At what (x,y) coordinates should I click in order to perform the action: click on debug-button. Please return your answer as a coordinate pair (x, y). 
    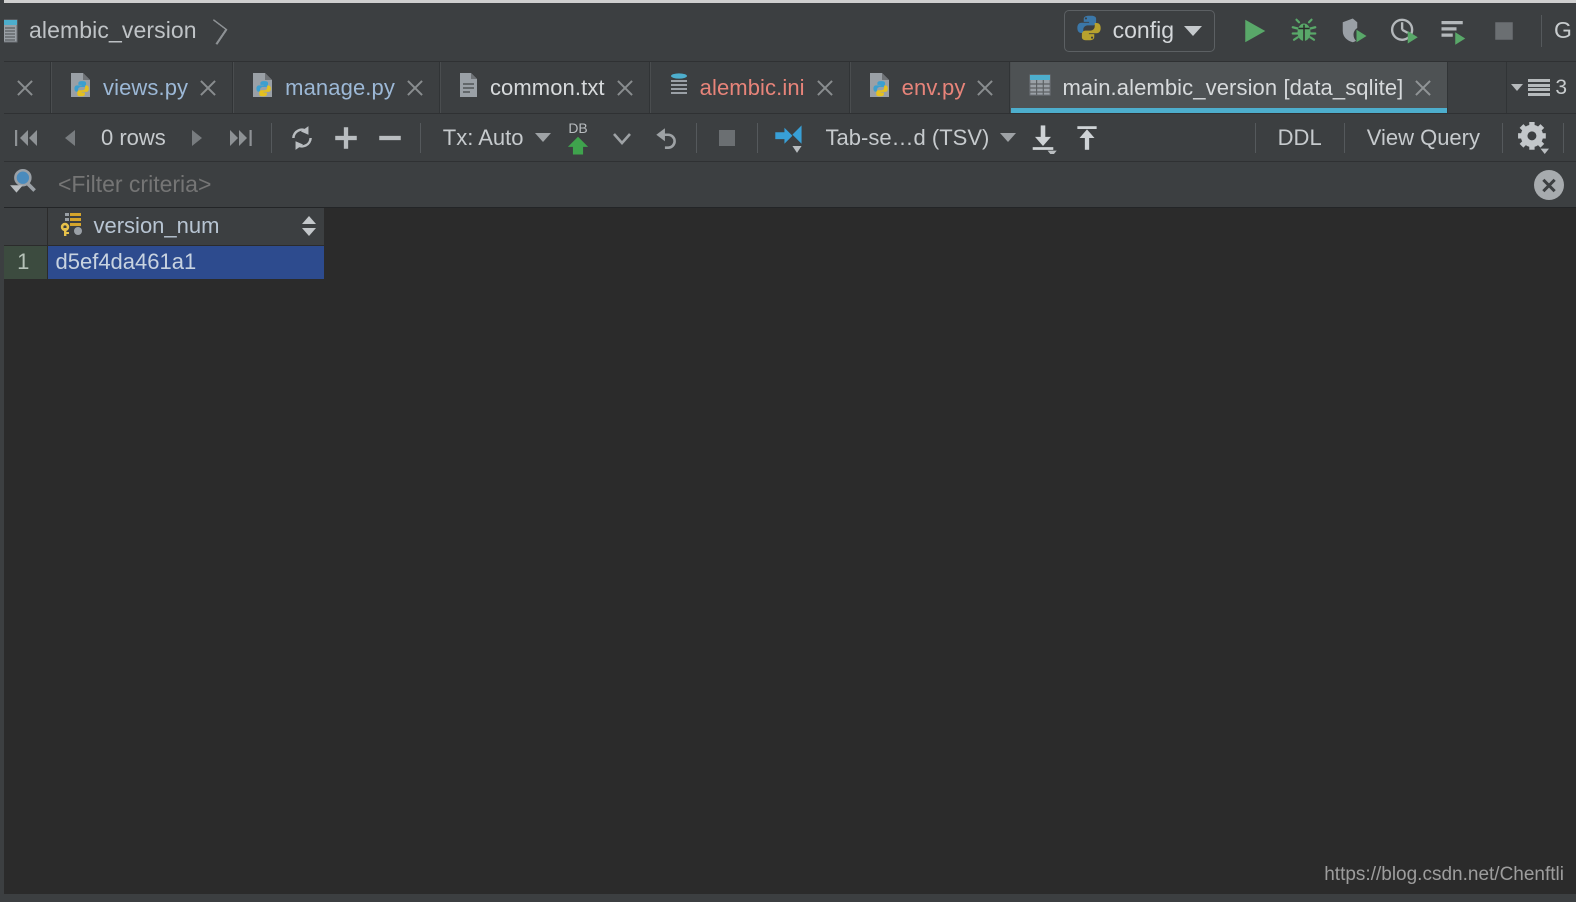
    Looking at the image, I should click on (1304, 31).